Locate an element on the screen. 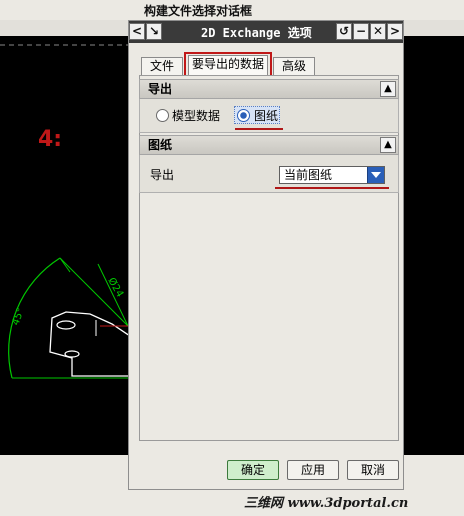  export-drawing-select: 当前图纸 is located at coordinates (332, 175).